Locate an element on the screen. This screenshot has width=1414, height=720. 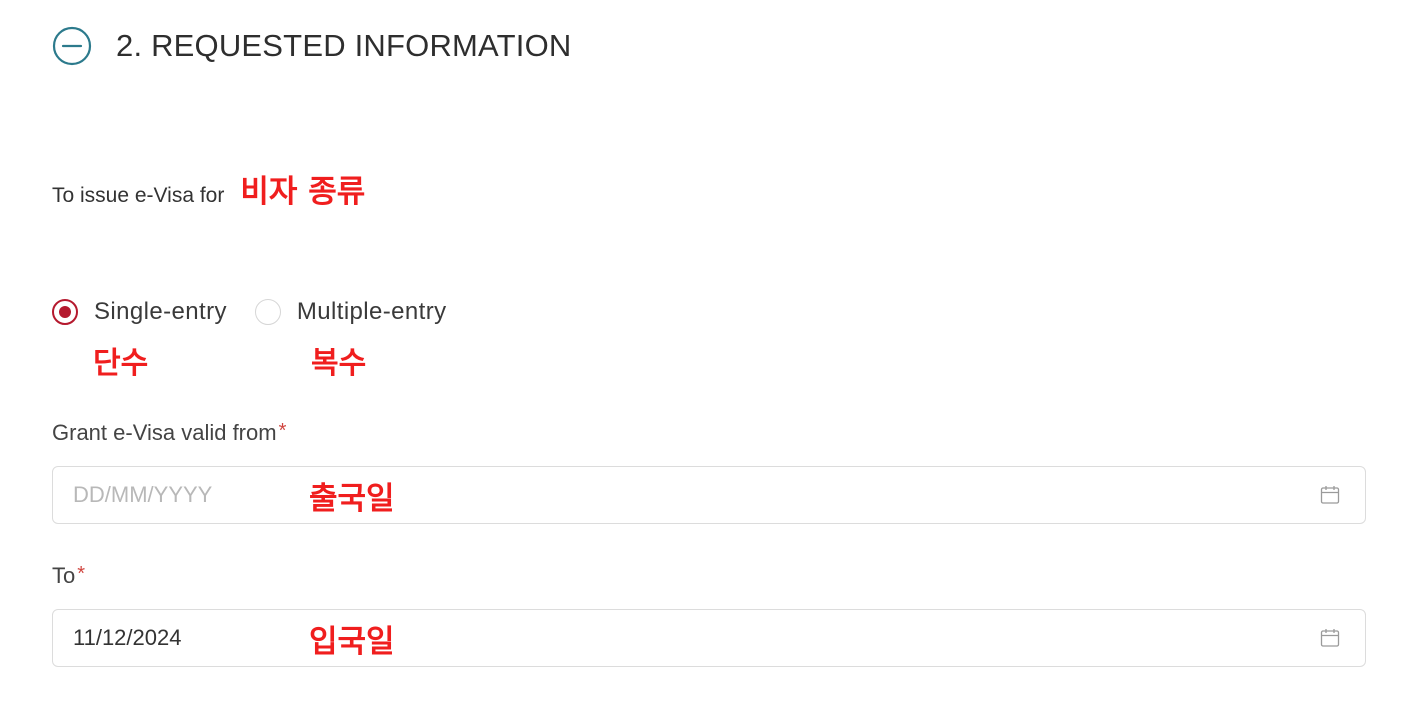
valid-from-label-text: Grant e-Visa valid from is located at coordinates (164, 432).